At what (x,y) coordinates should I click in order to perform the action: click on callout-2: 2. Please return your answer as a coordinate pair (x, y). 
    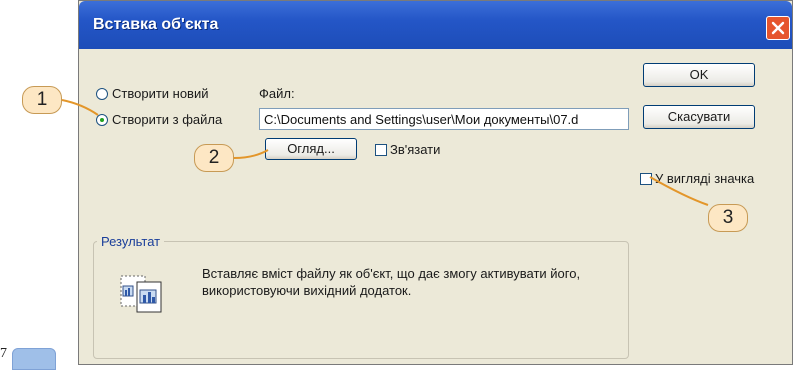
    Looking at the image, I should click on (214, 158).